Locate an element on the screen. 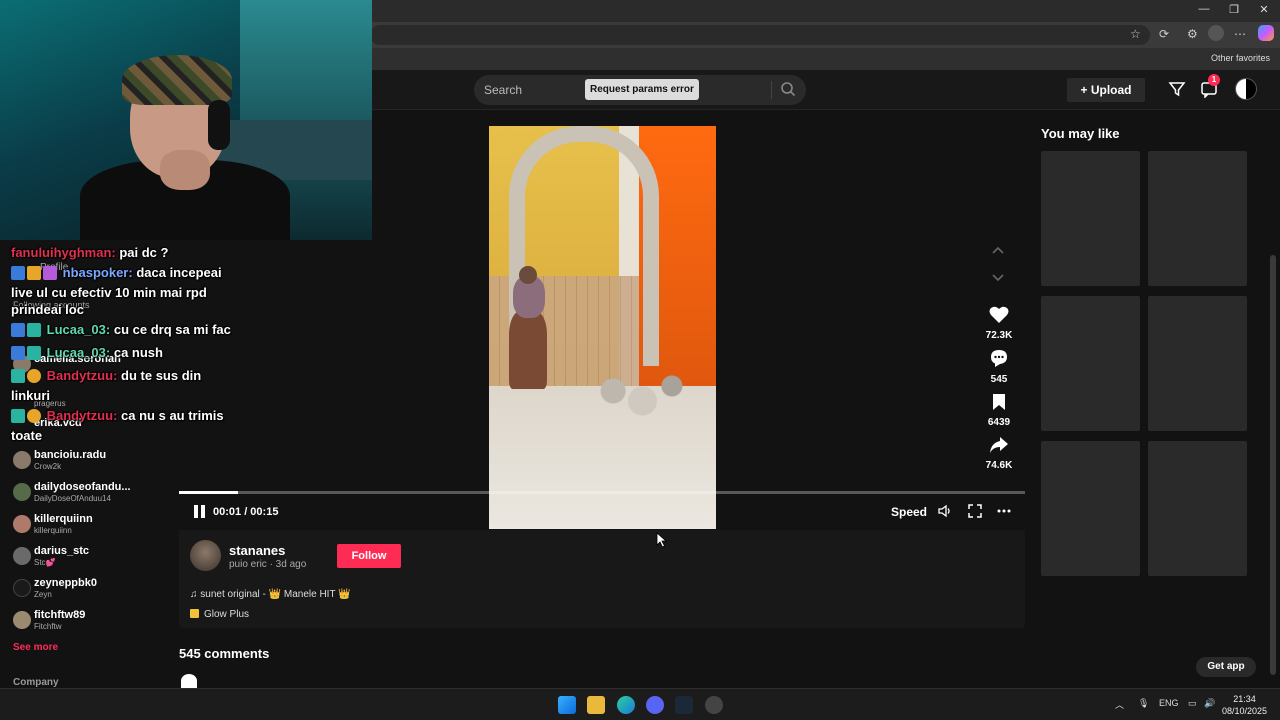 This screenshot has height=720, width=1280. chat-username: Lucaa_03: is located at coordinates (78, 352).